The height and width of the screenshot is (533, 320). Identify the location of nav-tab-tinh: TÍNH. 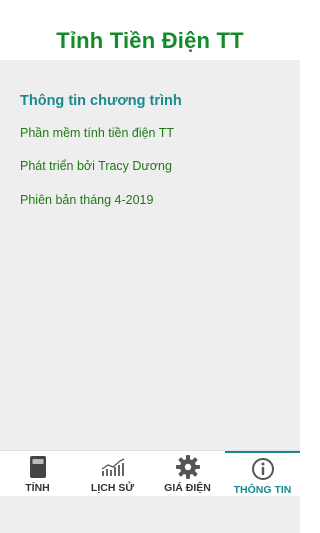
(37, 474).